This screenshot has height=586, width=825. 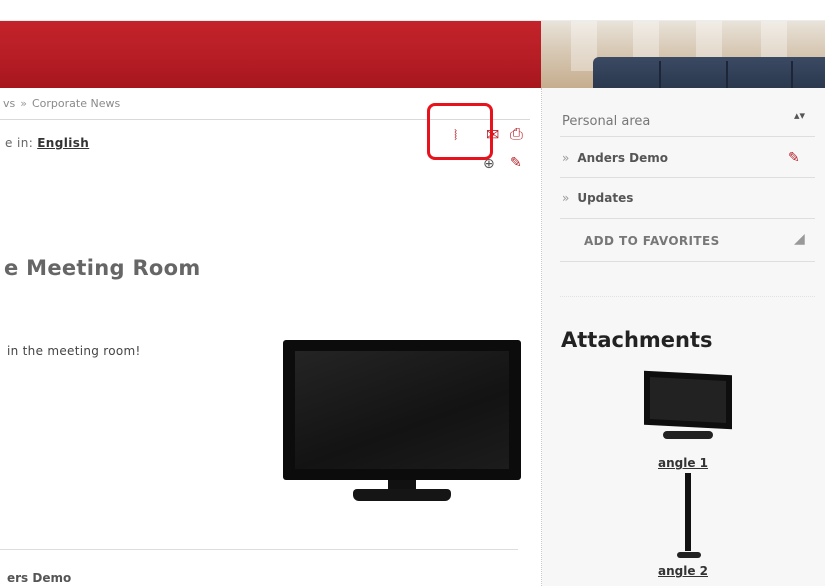 What do you see at coordinates (622, 158) in the screenshot?
I see `sidebar-item-label: Anders Demo` at bounding box center [622, 158].